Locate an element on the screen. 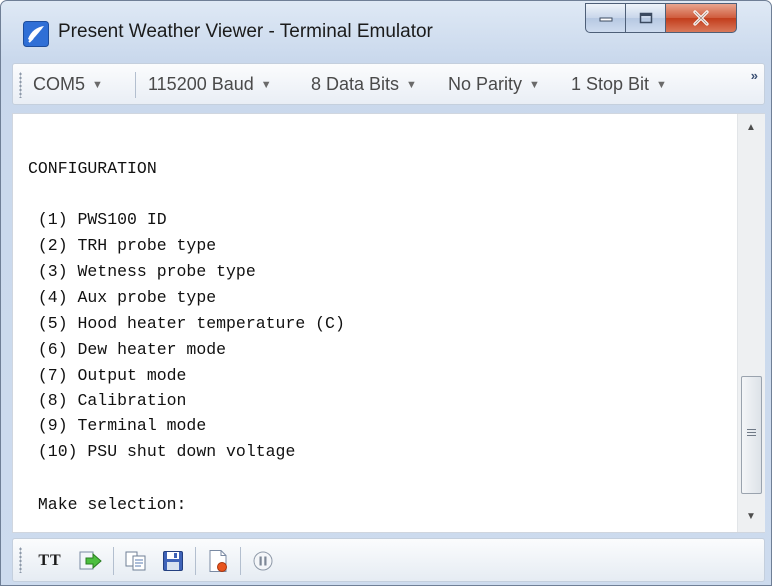 This screenshot has width=772, height=586. pause-button is located at coordinates (263, 561).